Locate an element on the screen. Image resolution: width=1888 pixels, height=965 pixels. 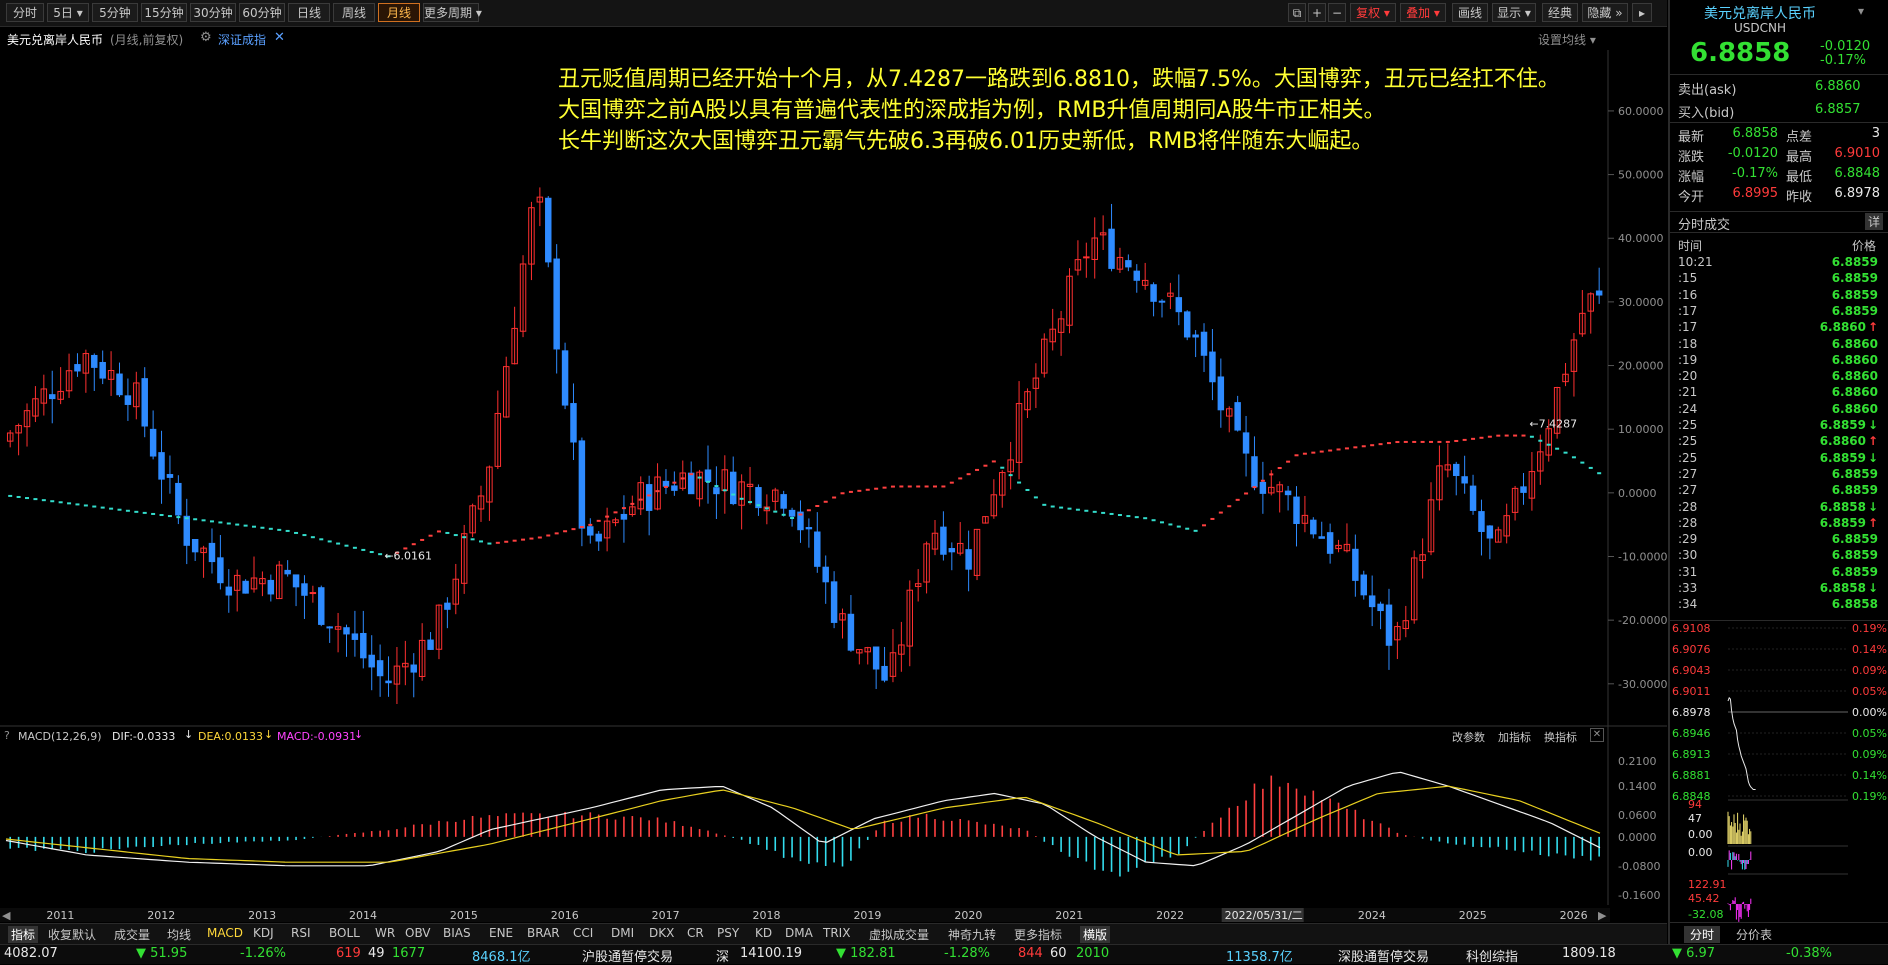
indicator-tab-21: 虚拟成交量 is located at coordinates (899, 934).